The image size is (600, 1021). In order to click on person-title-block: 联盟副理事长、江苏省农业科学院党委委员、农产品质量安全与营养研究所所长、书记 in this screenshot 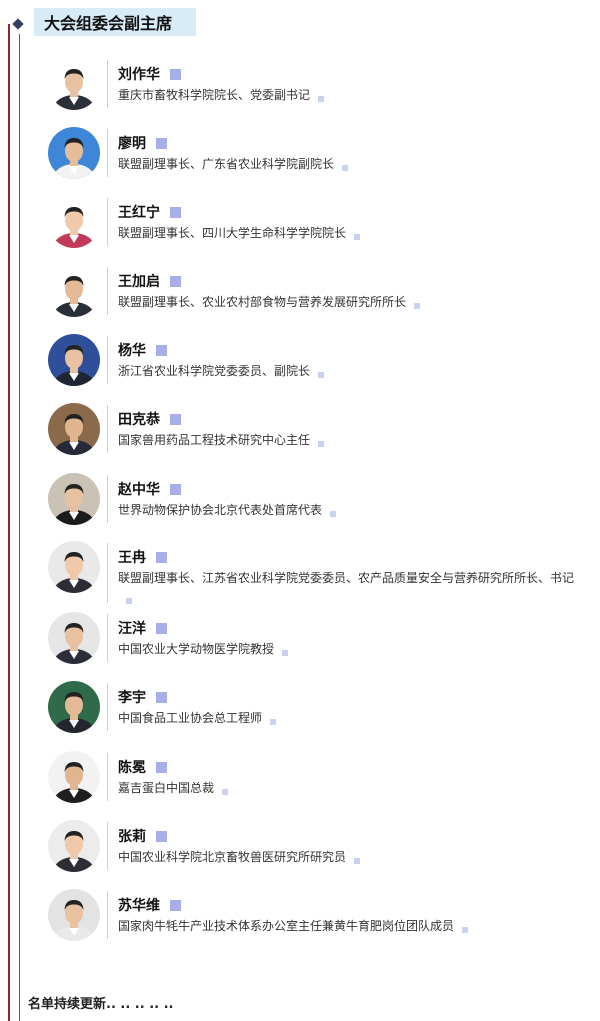, I will do `click(349, 588)`.